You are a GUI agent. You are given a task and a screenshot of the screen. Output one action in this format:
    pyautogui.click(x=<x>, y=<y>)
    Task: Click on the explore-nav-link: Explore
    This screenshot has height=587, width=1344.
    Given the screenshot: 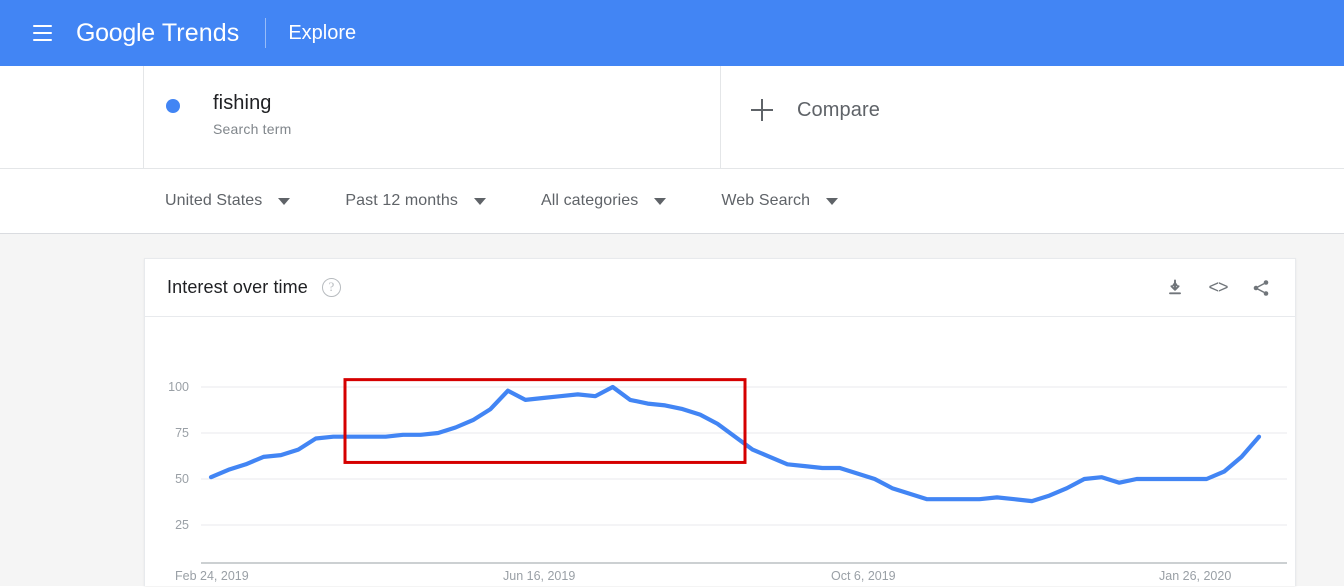 What is the action you would take?
    pyautogui.click(x=322, y=33)
    